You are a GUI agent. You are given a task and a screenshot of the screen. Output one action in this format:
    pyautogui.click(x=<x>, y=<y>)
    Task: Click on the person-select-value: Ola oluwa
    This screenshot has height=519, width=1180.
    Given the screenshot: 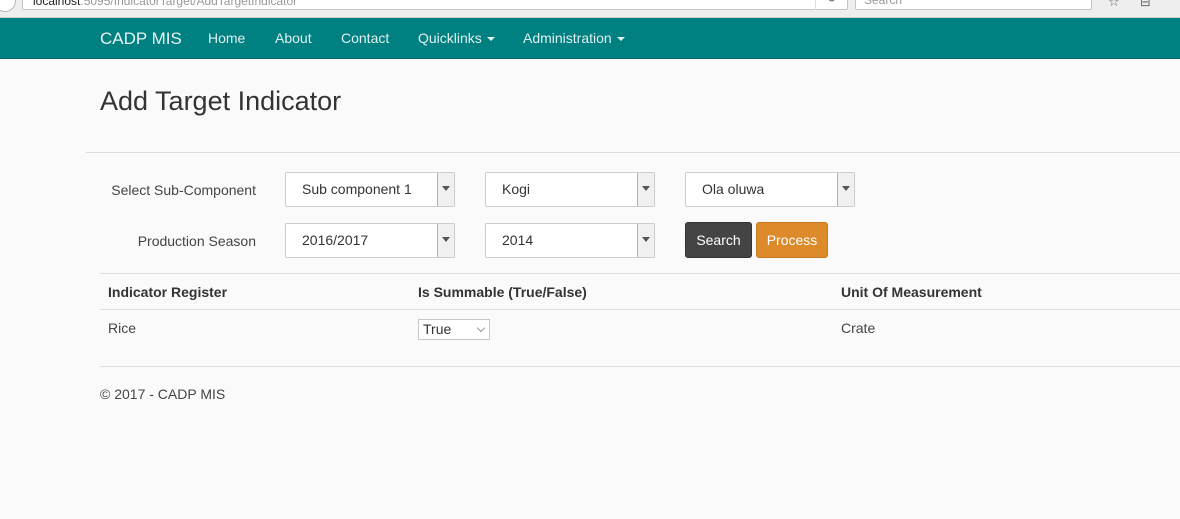 What is the action you would take?
    pyautogui.click(x=733, y=189)
    